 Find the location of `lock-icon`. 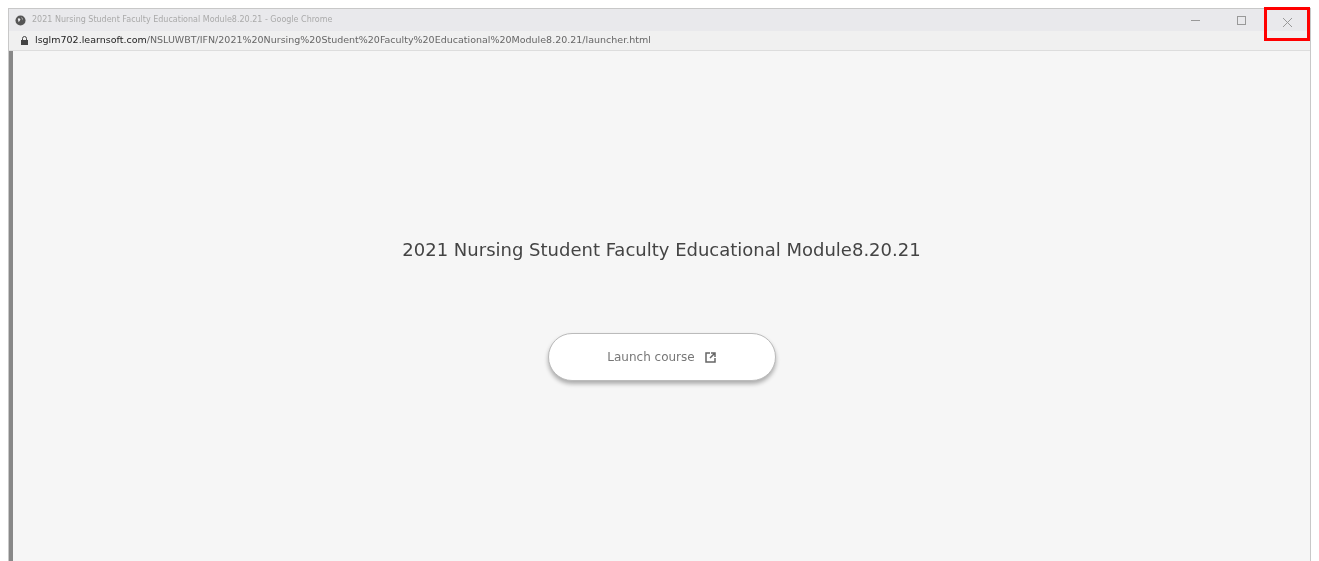

lock-icon is located at coordinates (24, 40).